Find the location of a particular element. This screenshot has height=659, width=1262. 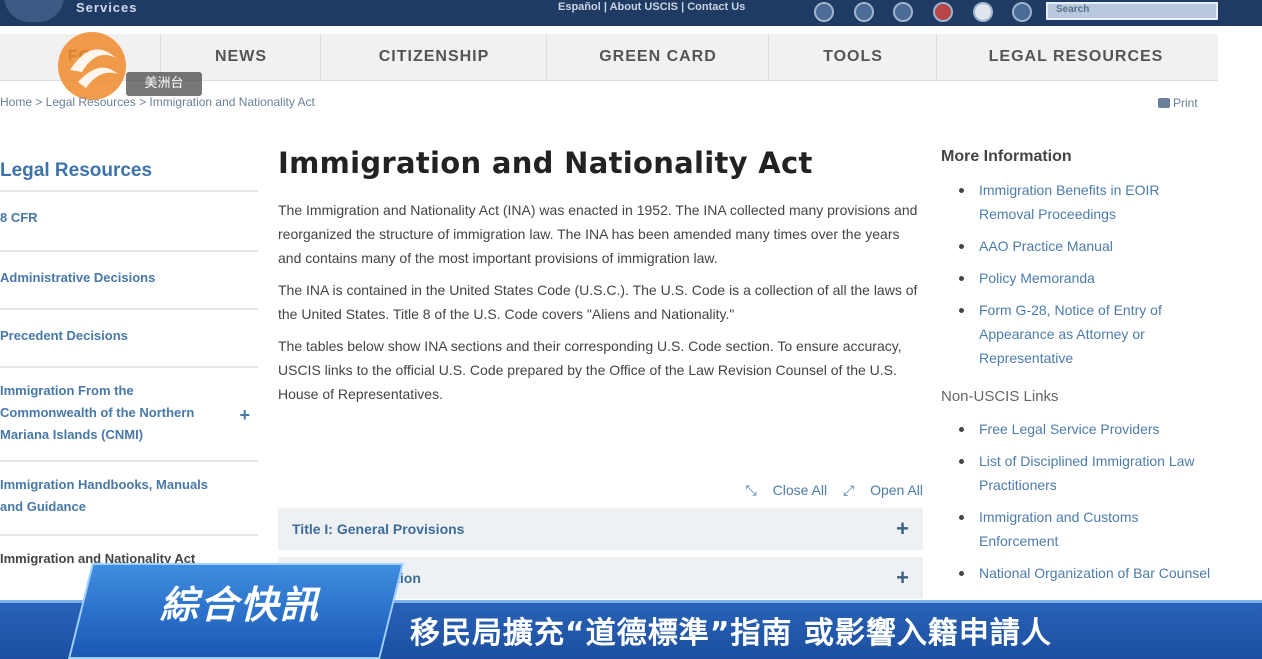

phoenix-tv-logo-icon is located at coordinates (92, 66).